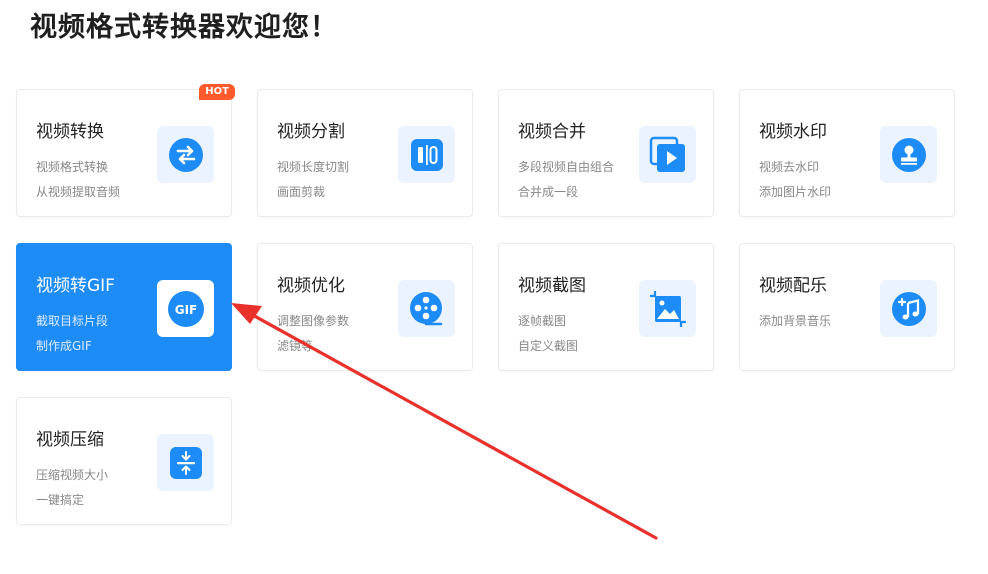  What do you see at coordinates (793, 132) in the screenshot?
I see `card-title: 视频水印` at bounding box center [793, 132].